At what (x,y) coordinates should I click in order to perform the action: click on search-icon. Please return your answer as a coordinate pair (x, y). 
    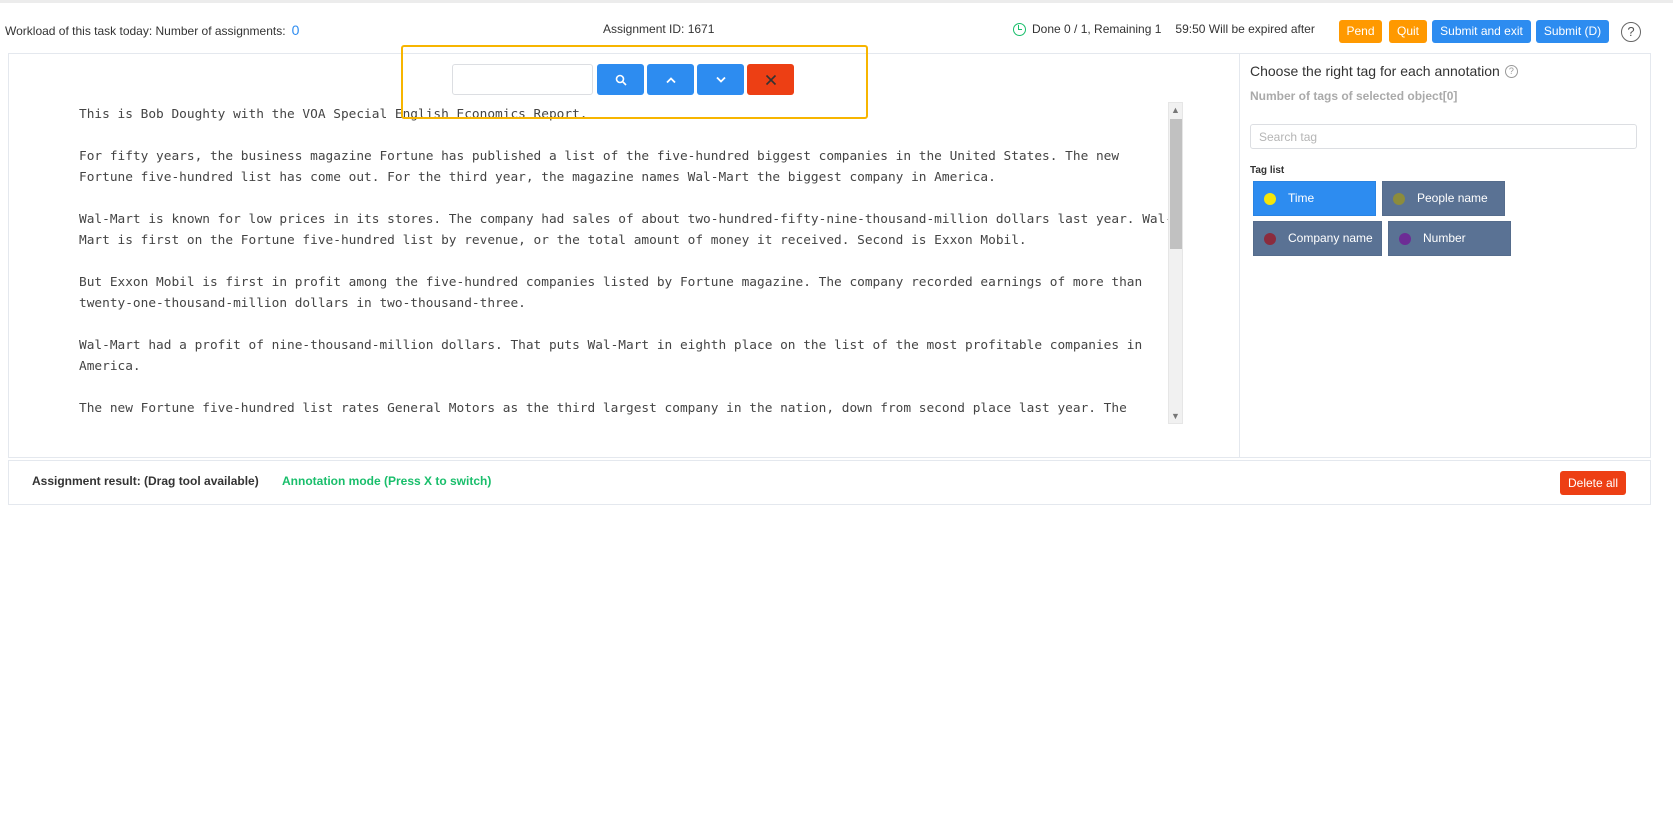
    Looking at the image, I should click on (621, 80).